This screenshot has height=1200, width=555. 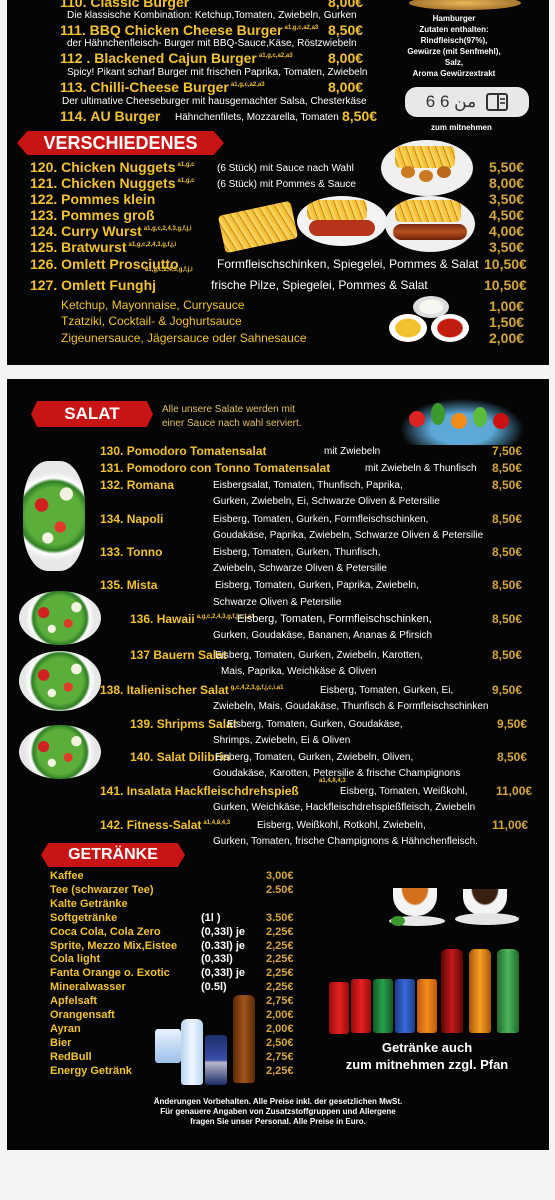 What do you see at coordinates (71, 1056) in the screenshot?
I see `drink-name: RedBull` at bounding box center [71, 1056].